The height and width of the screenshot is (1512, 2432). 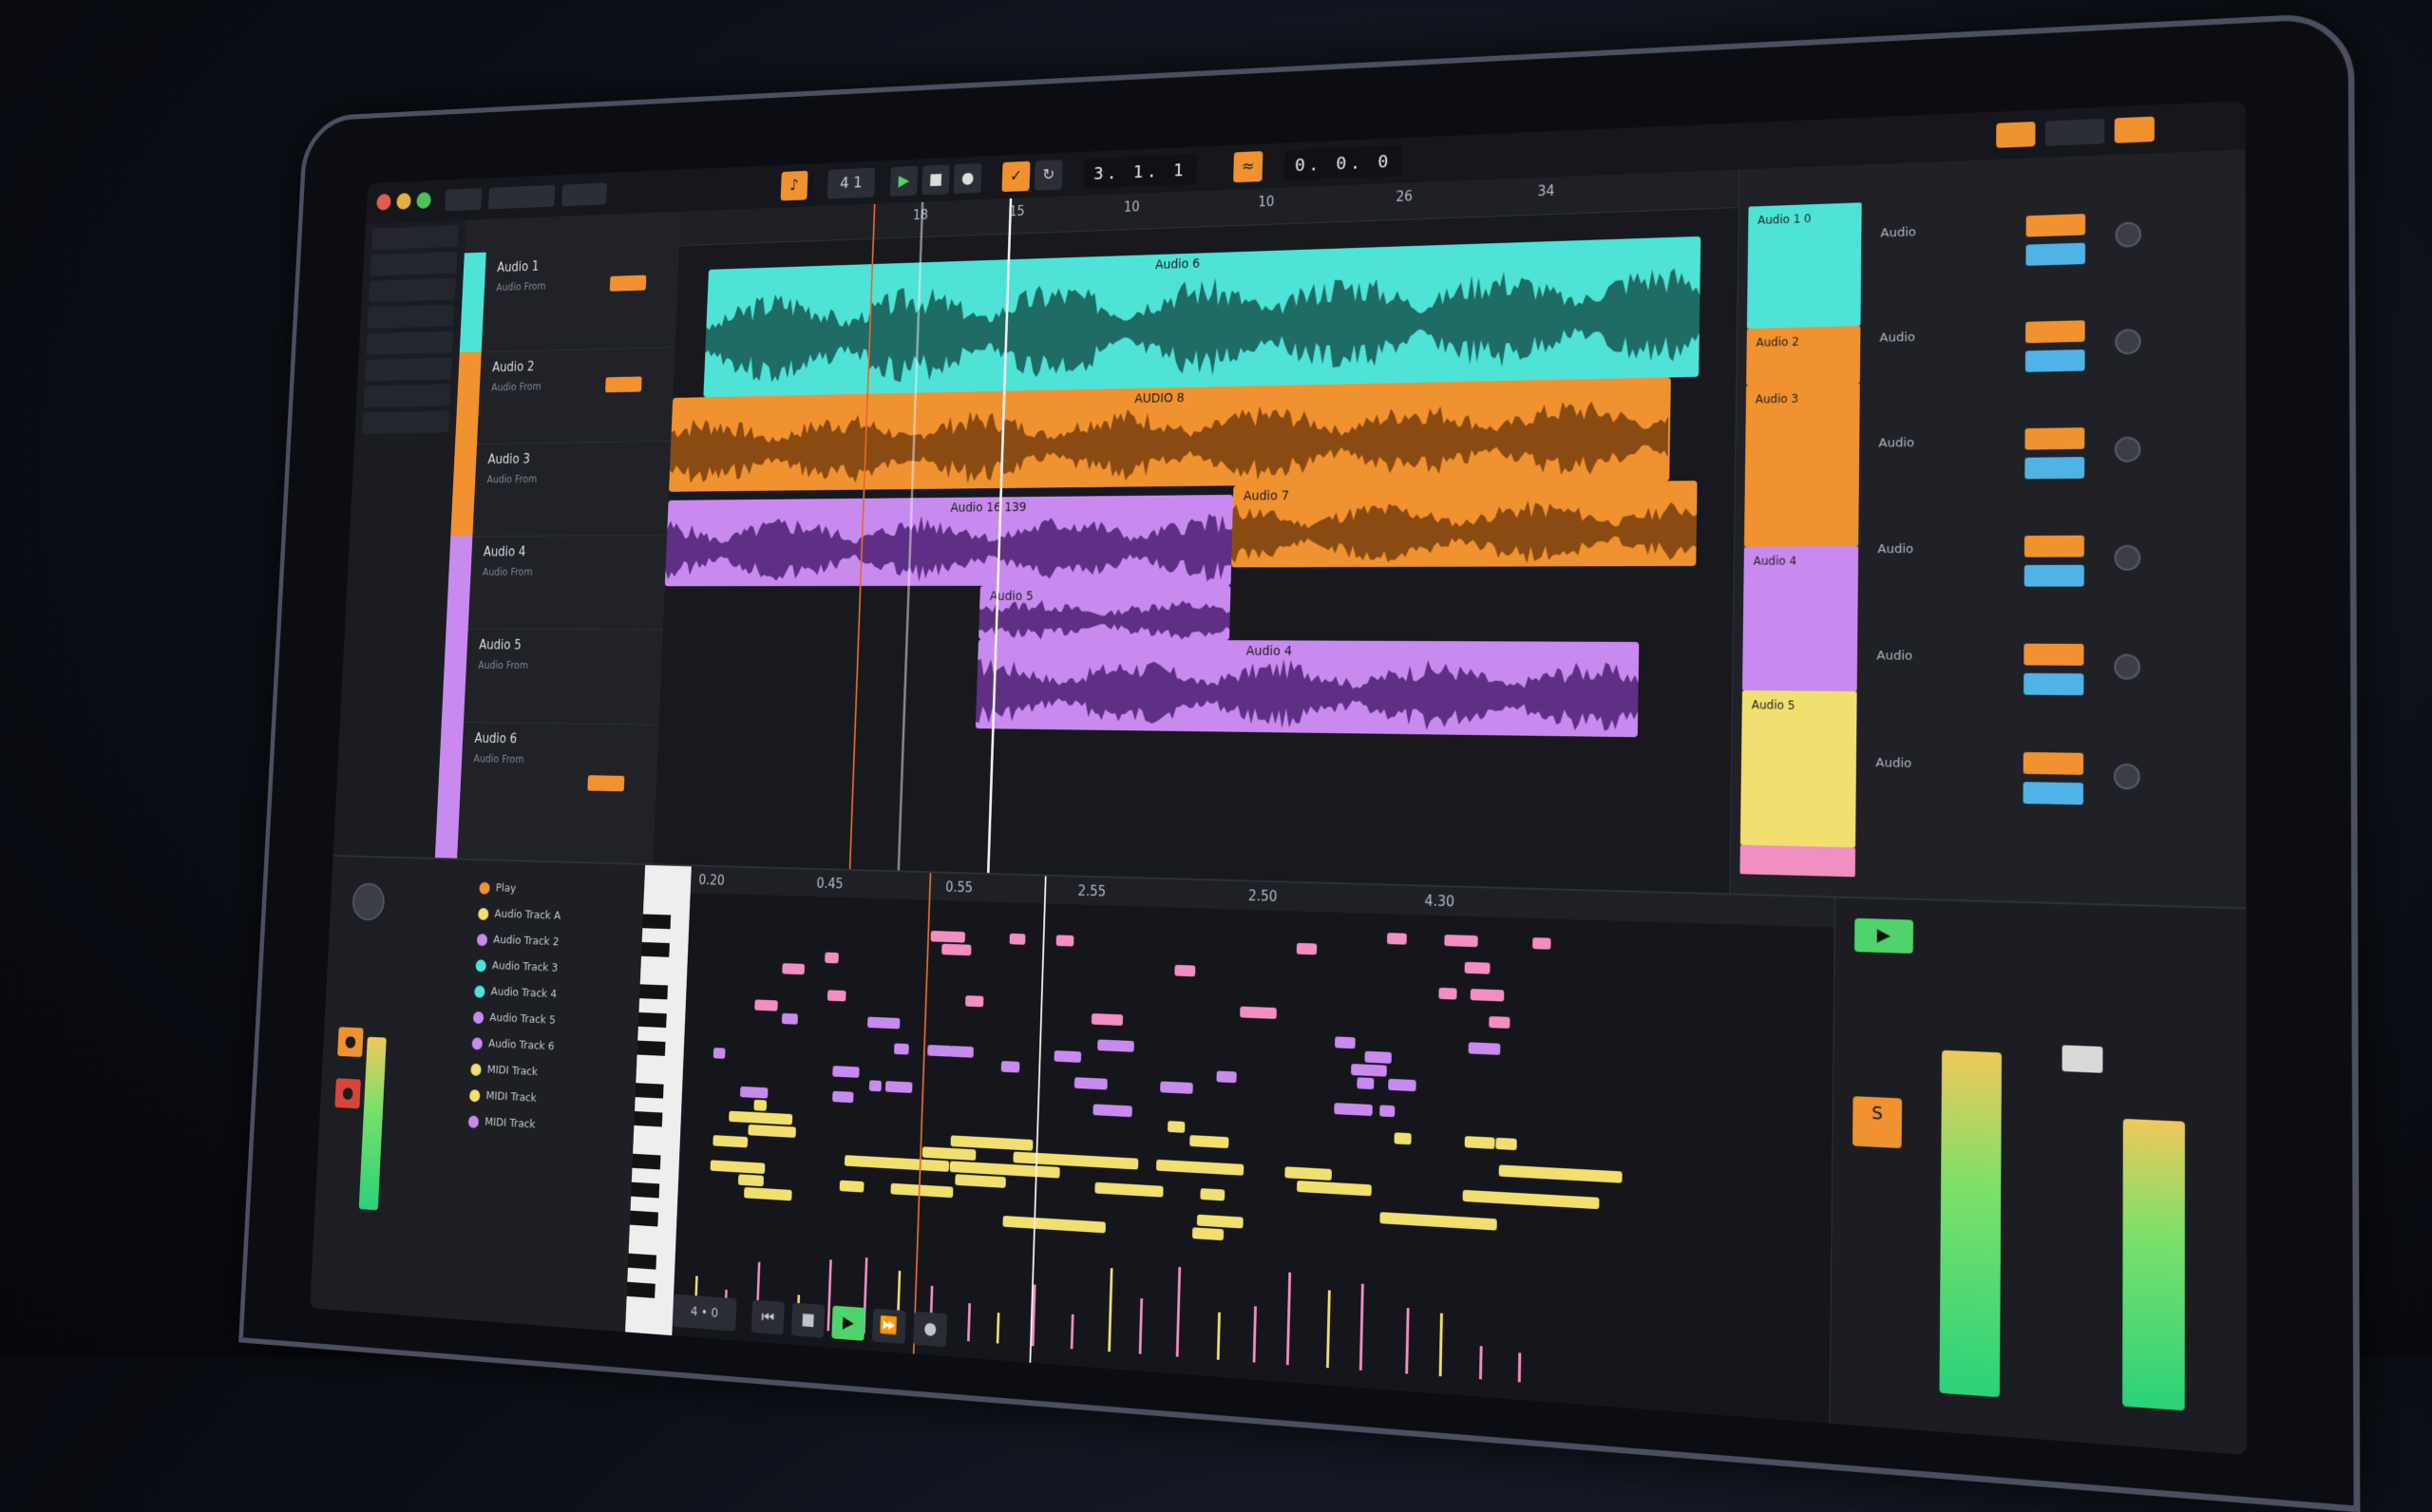 What do you see at coordinates (557, 583) in the screenshot?
I see `track-header: Audio 4 Audio From` at bounding box center [557, 583].